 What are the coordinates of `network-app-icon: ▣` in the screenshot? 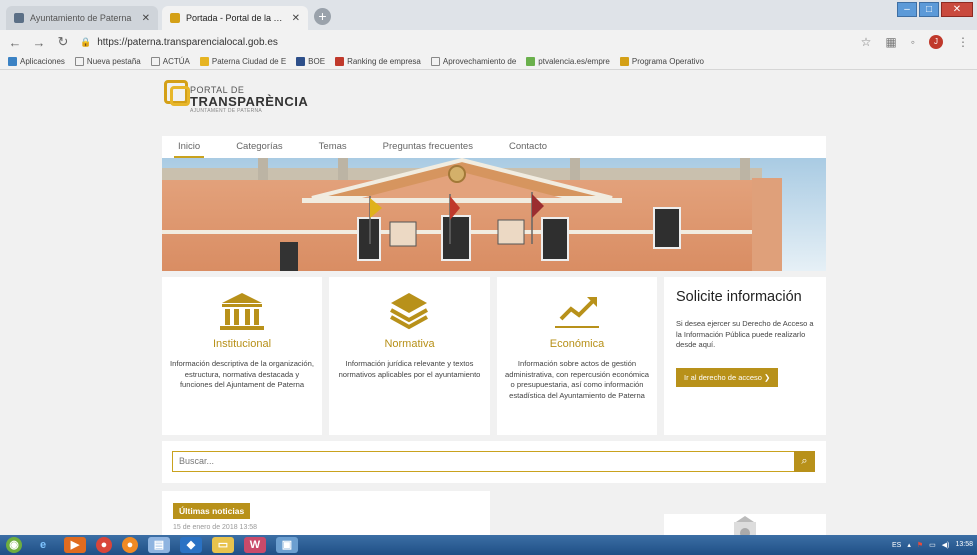 It's located at (287, 545).